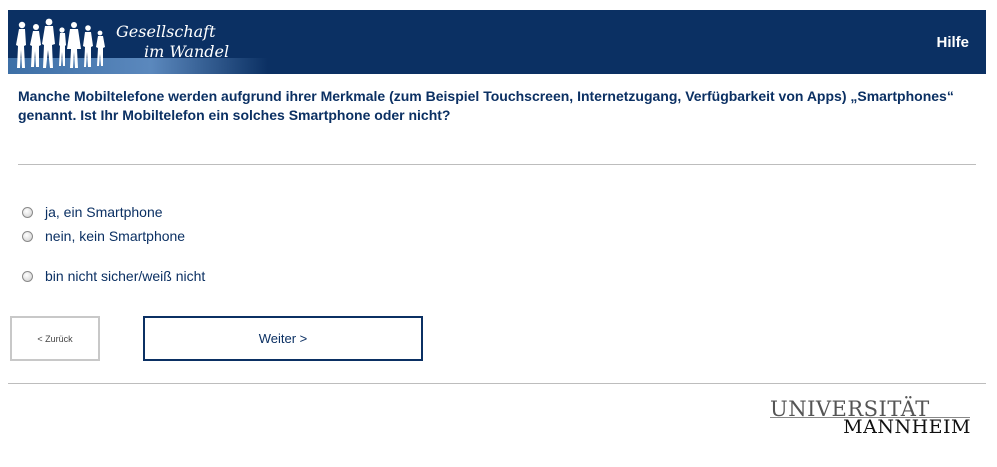 The width and height of the screenshot is (997, 467). I want to click on brand-title: Gesellschaft im Wandel, so click(172, 42).